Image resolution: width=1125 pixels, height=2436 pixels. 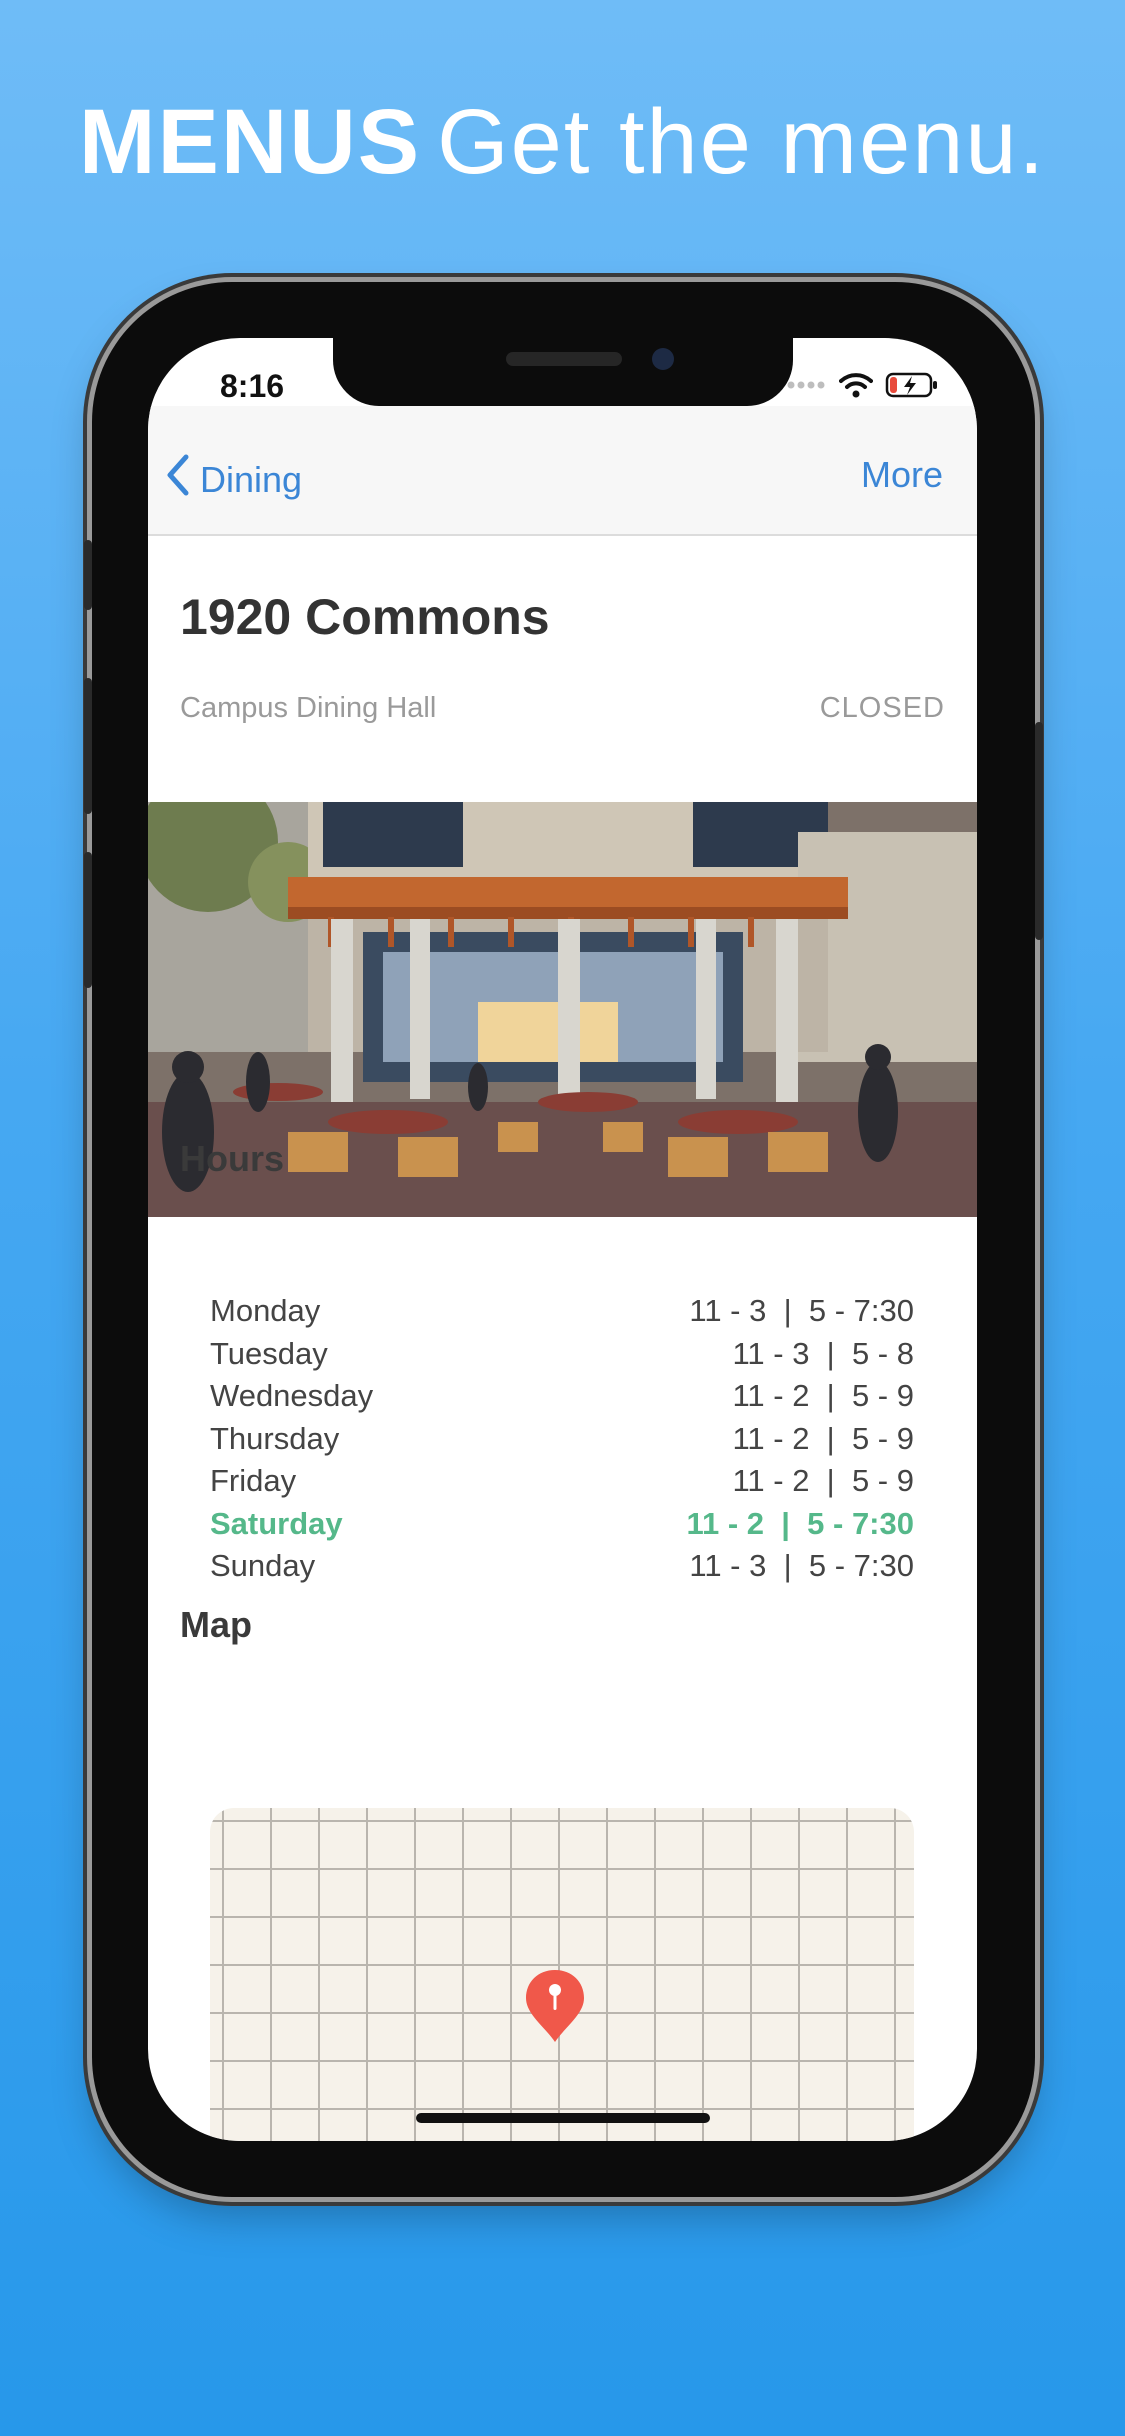 What do you see at coordinates (1039, 831) in the screenshot?
I see `power-button` at bounding box center [1039, 831].